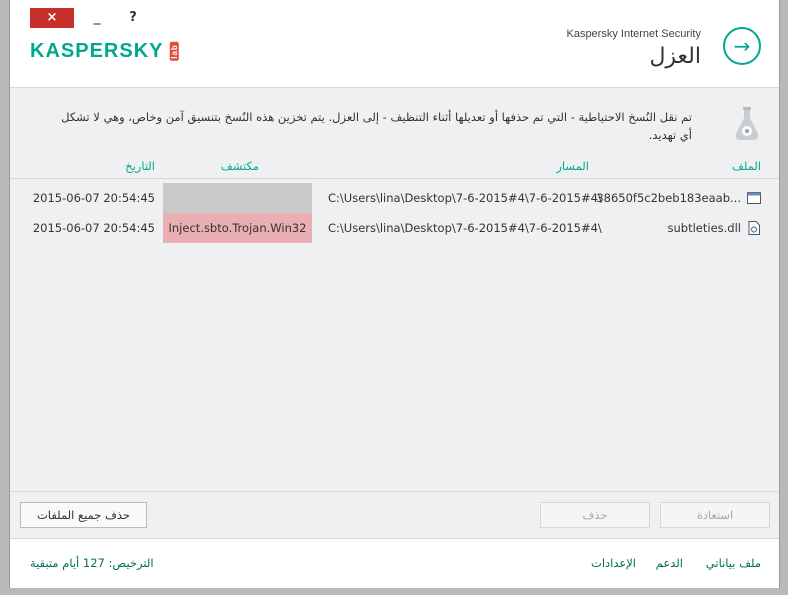 This screenshot has width=788, height=595. What do you see at coordinates (133, 18) in the screenshot?
I see `help-button: ?` at bounding box center [133, 18].